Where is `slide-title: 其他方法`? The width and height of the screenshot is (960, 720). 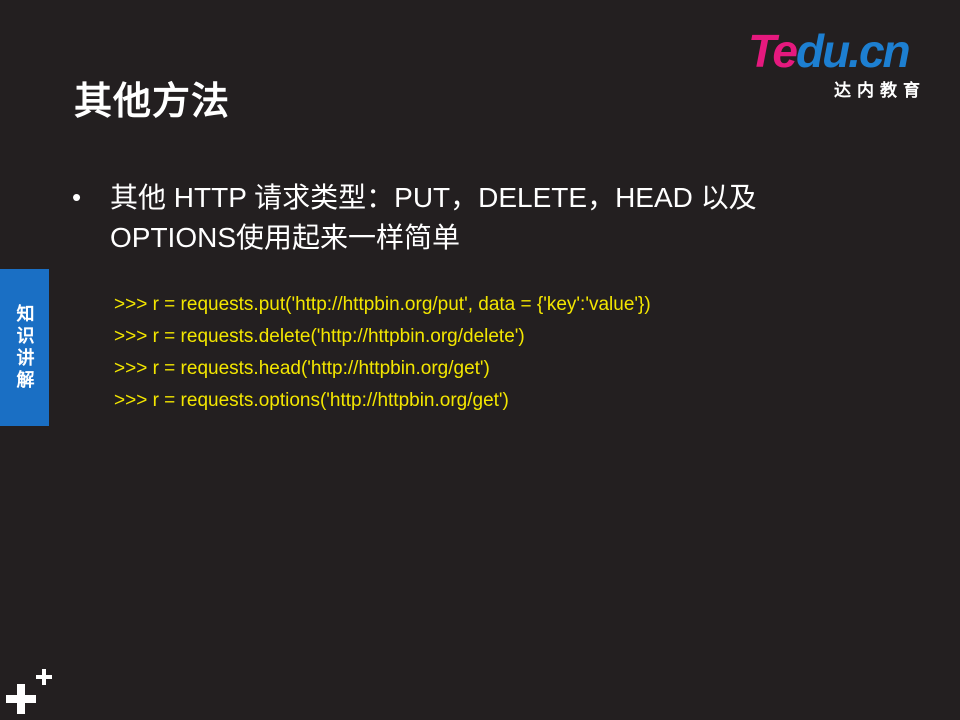
slide-title: 其他方法 is located at coordinates (152, 102).